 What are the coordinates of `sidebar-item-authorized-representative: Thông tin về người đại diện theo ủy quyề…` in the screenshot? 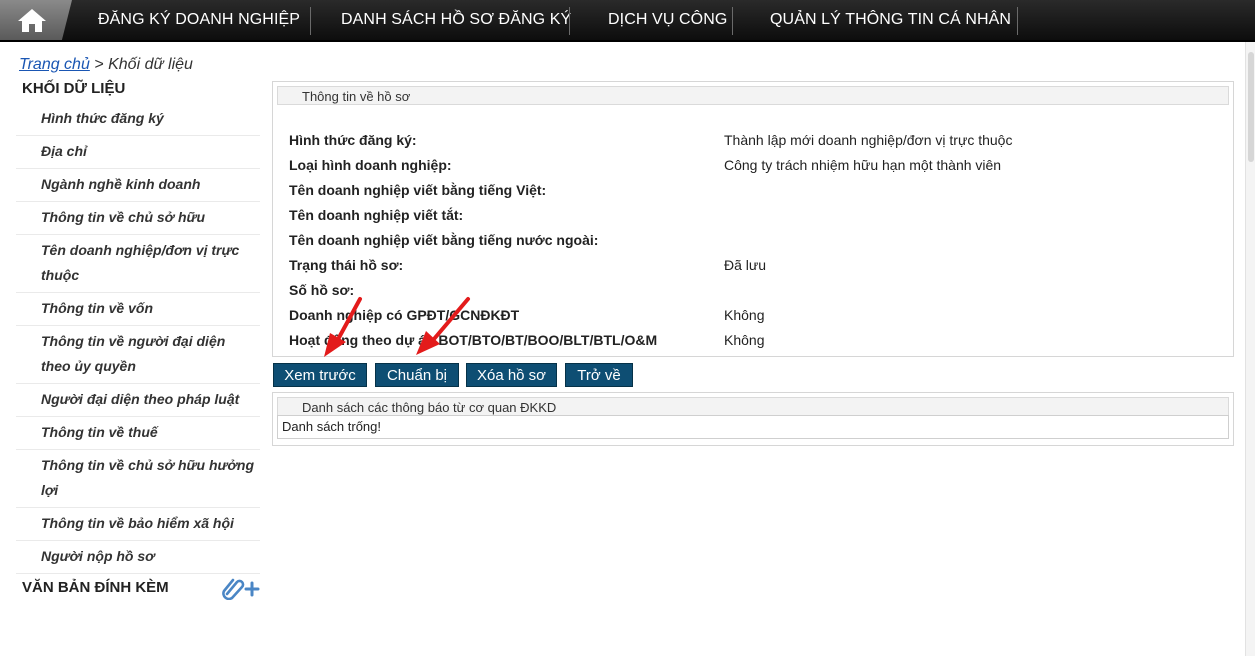 It's located at (138, 355).